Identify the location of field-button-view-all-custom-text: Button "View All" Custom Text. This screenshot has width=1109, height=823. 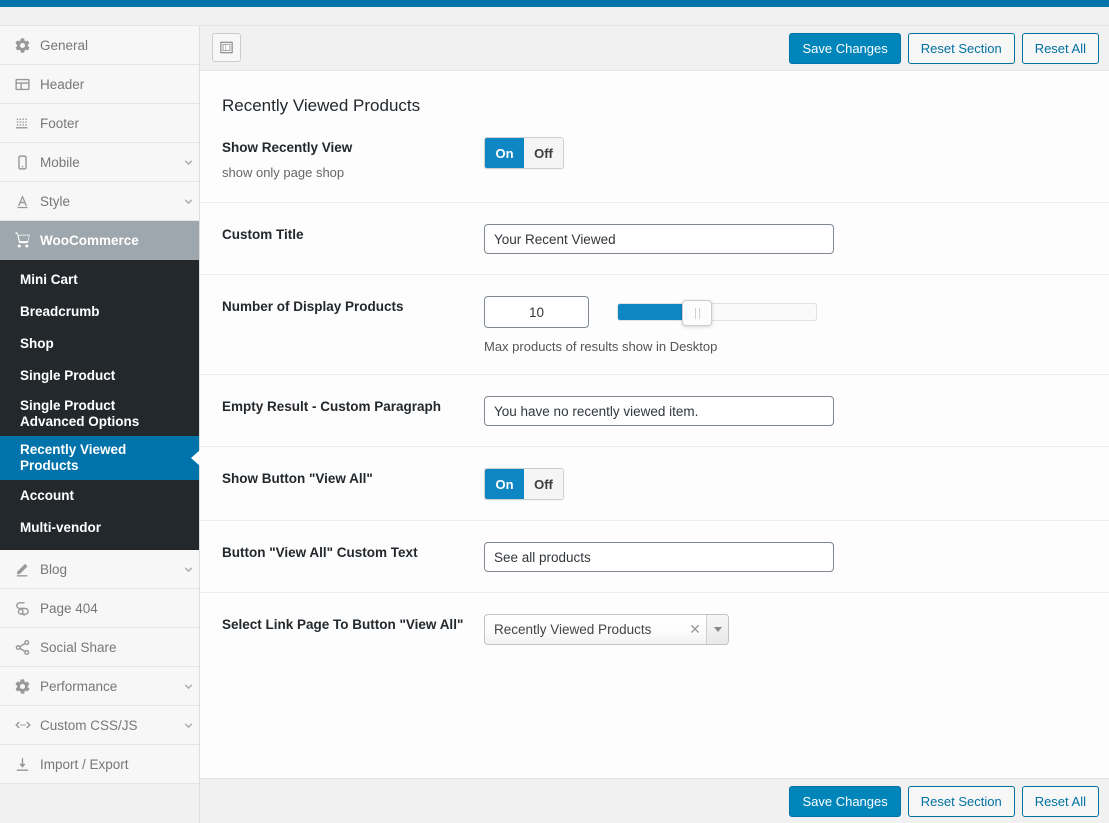
(654, 557).